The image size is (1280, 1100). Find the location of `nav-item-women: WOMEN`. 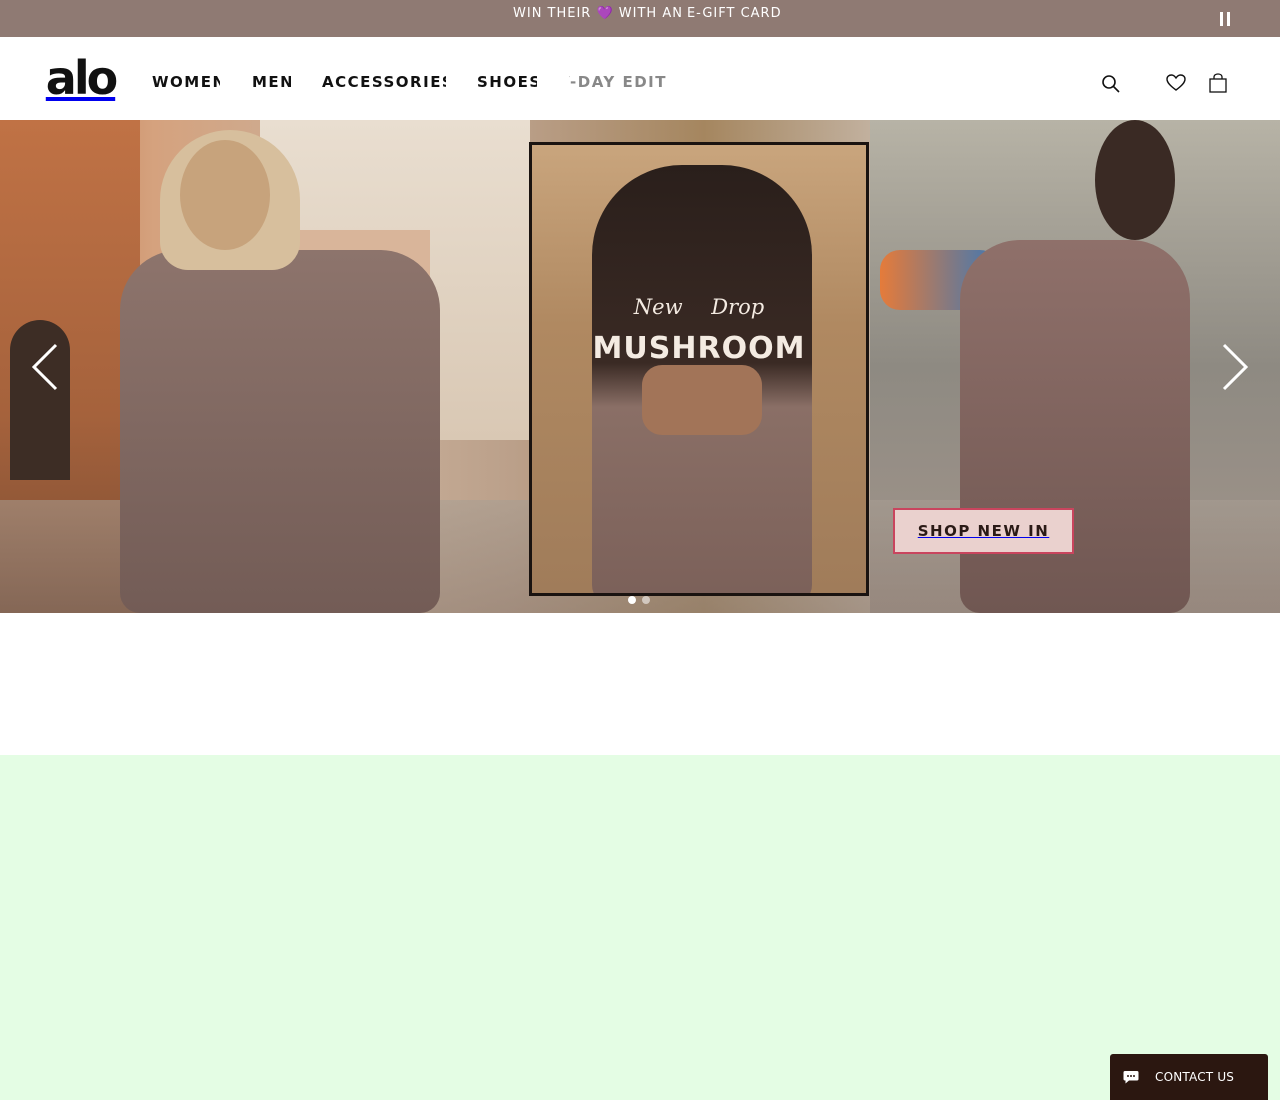

nav-item-women: WOMEN is located at coordinates (186, 82).